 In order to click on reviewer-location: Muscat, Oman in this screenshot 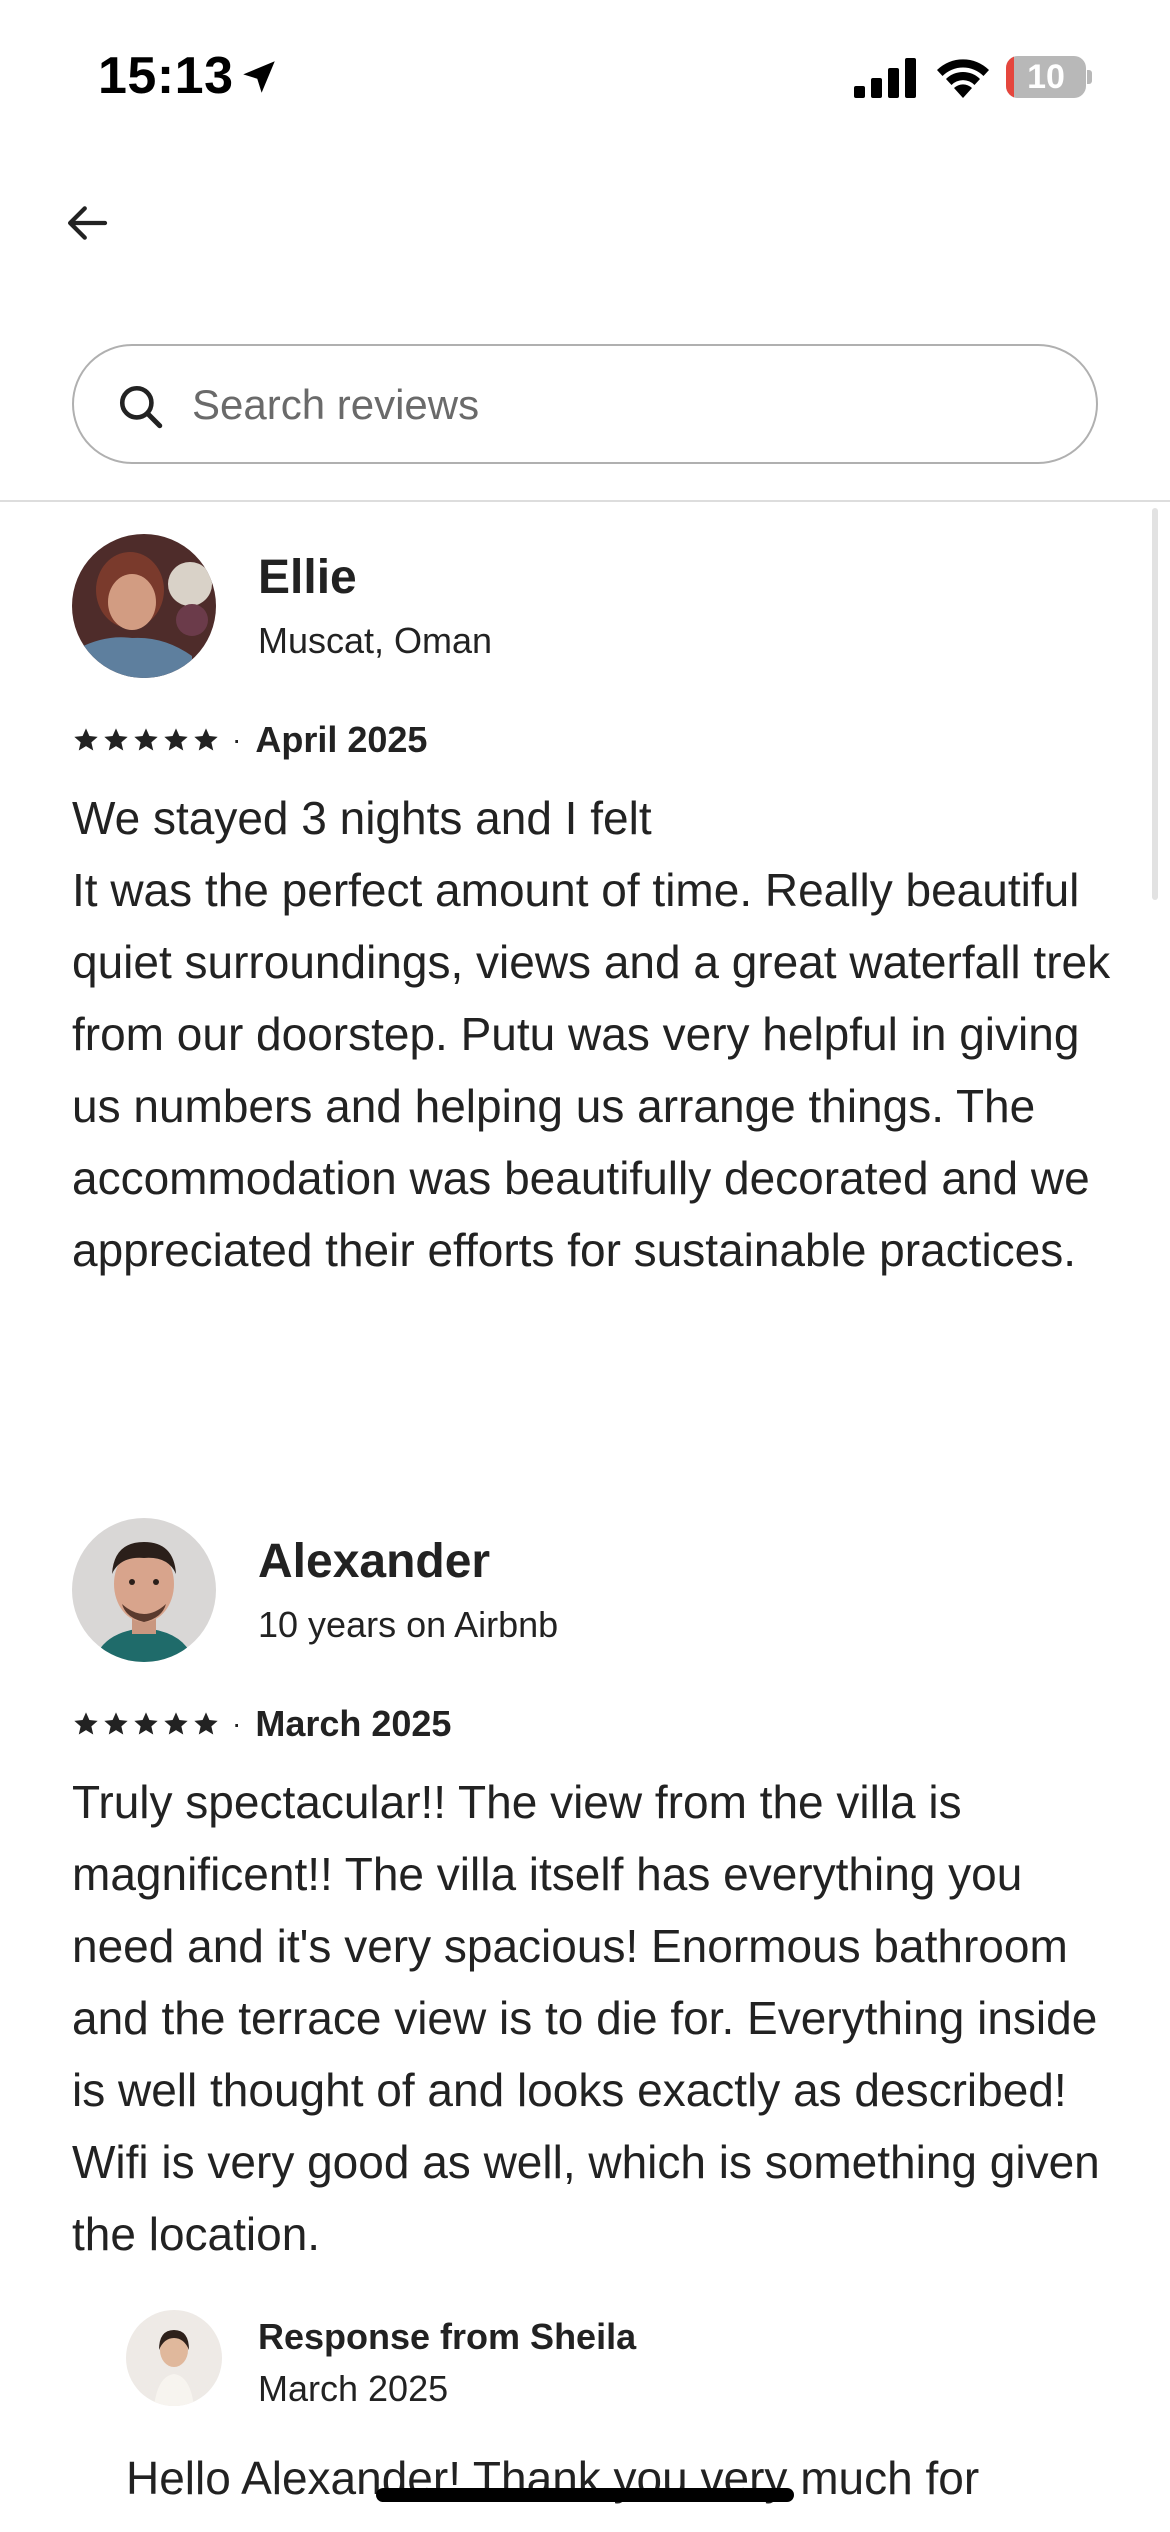, I will do `click(375, 640)`.